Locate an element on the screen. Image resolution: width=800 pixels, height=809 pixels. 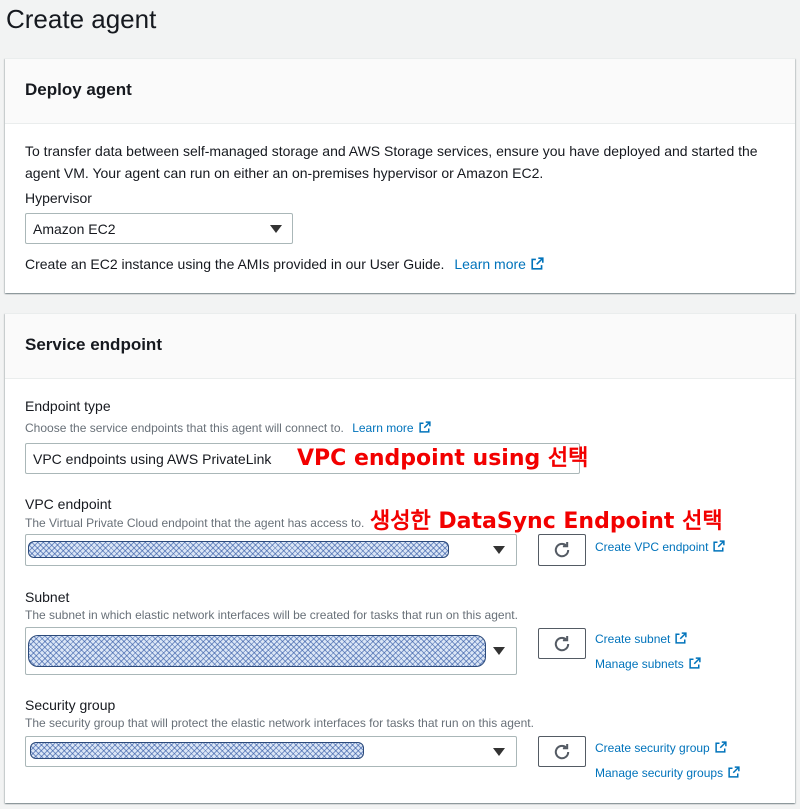
create-vpc-endpoint-label: Create VPC endpoint is located at coordinates (652, 547).